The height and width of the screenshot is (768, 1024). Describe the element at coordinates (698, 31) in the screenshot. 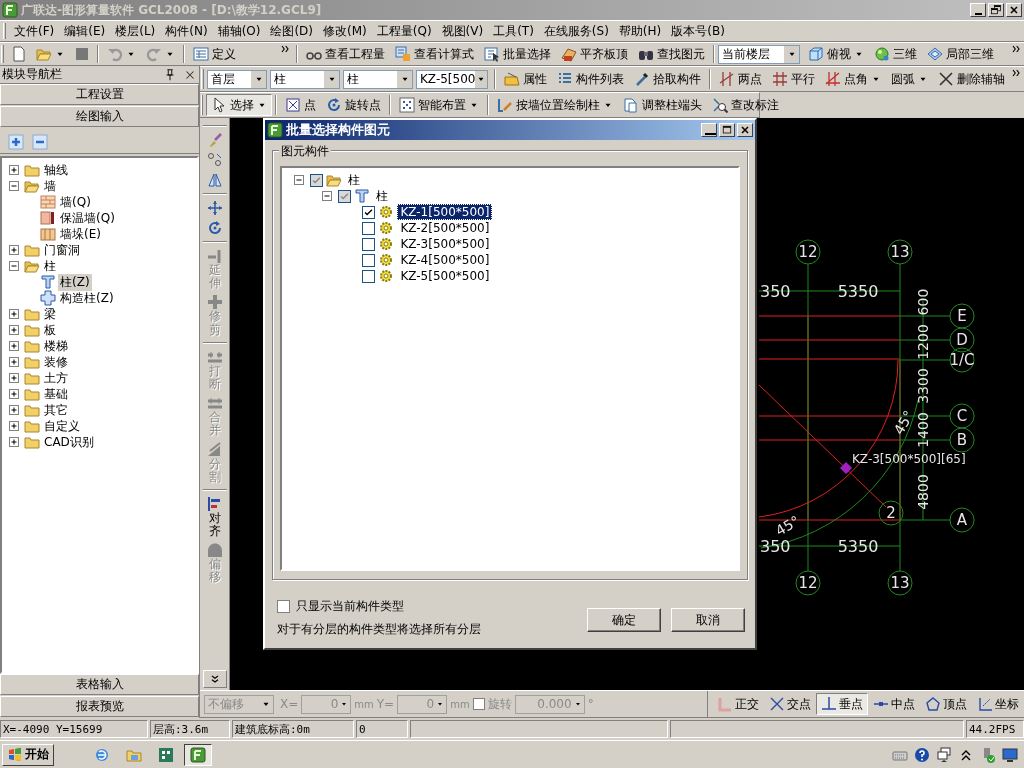

I see `menu-item: 版本号(B)` at that location.